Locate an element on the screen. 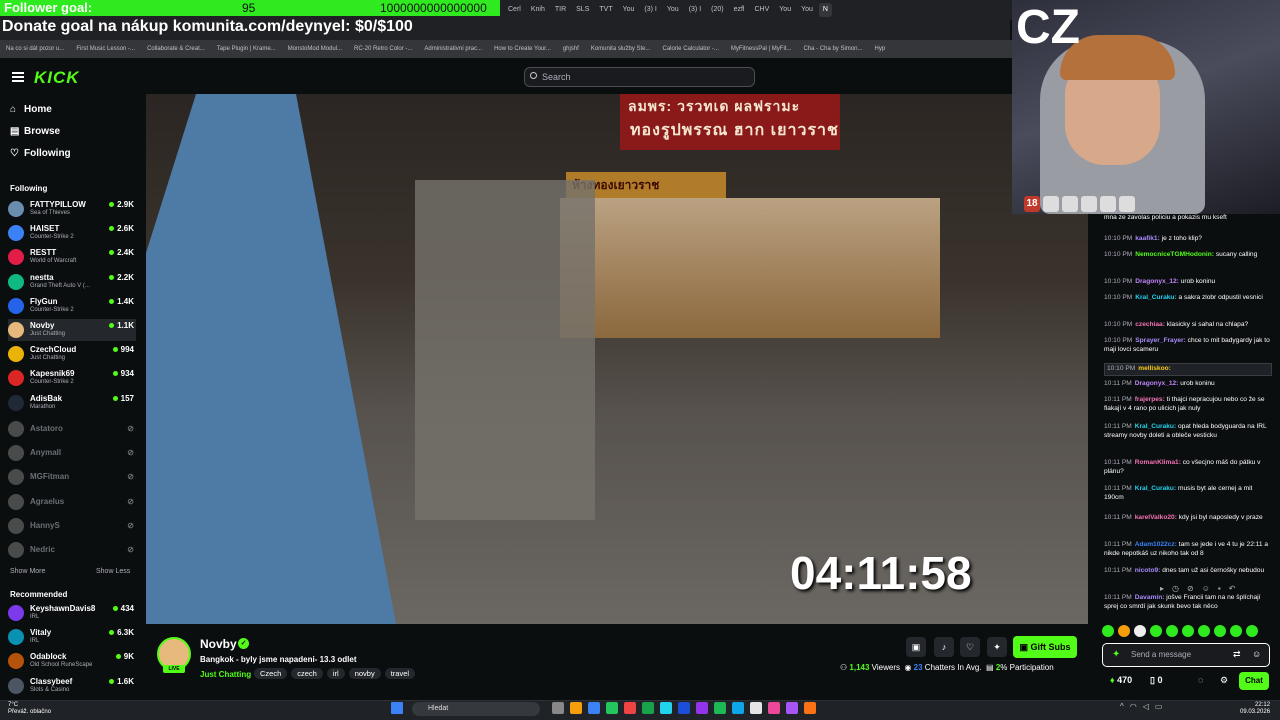 Image resolution: width=1280 pixels, height=720 pixels. emote-icon: ☺ is located at coordinates (1206, 590).